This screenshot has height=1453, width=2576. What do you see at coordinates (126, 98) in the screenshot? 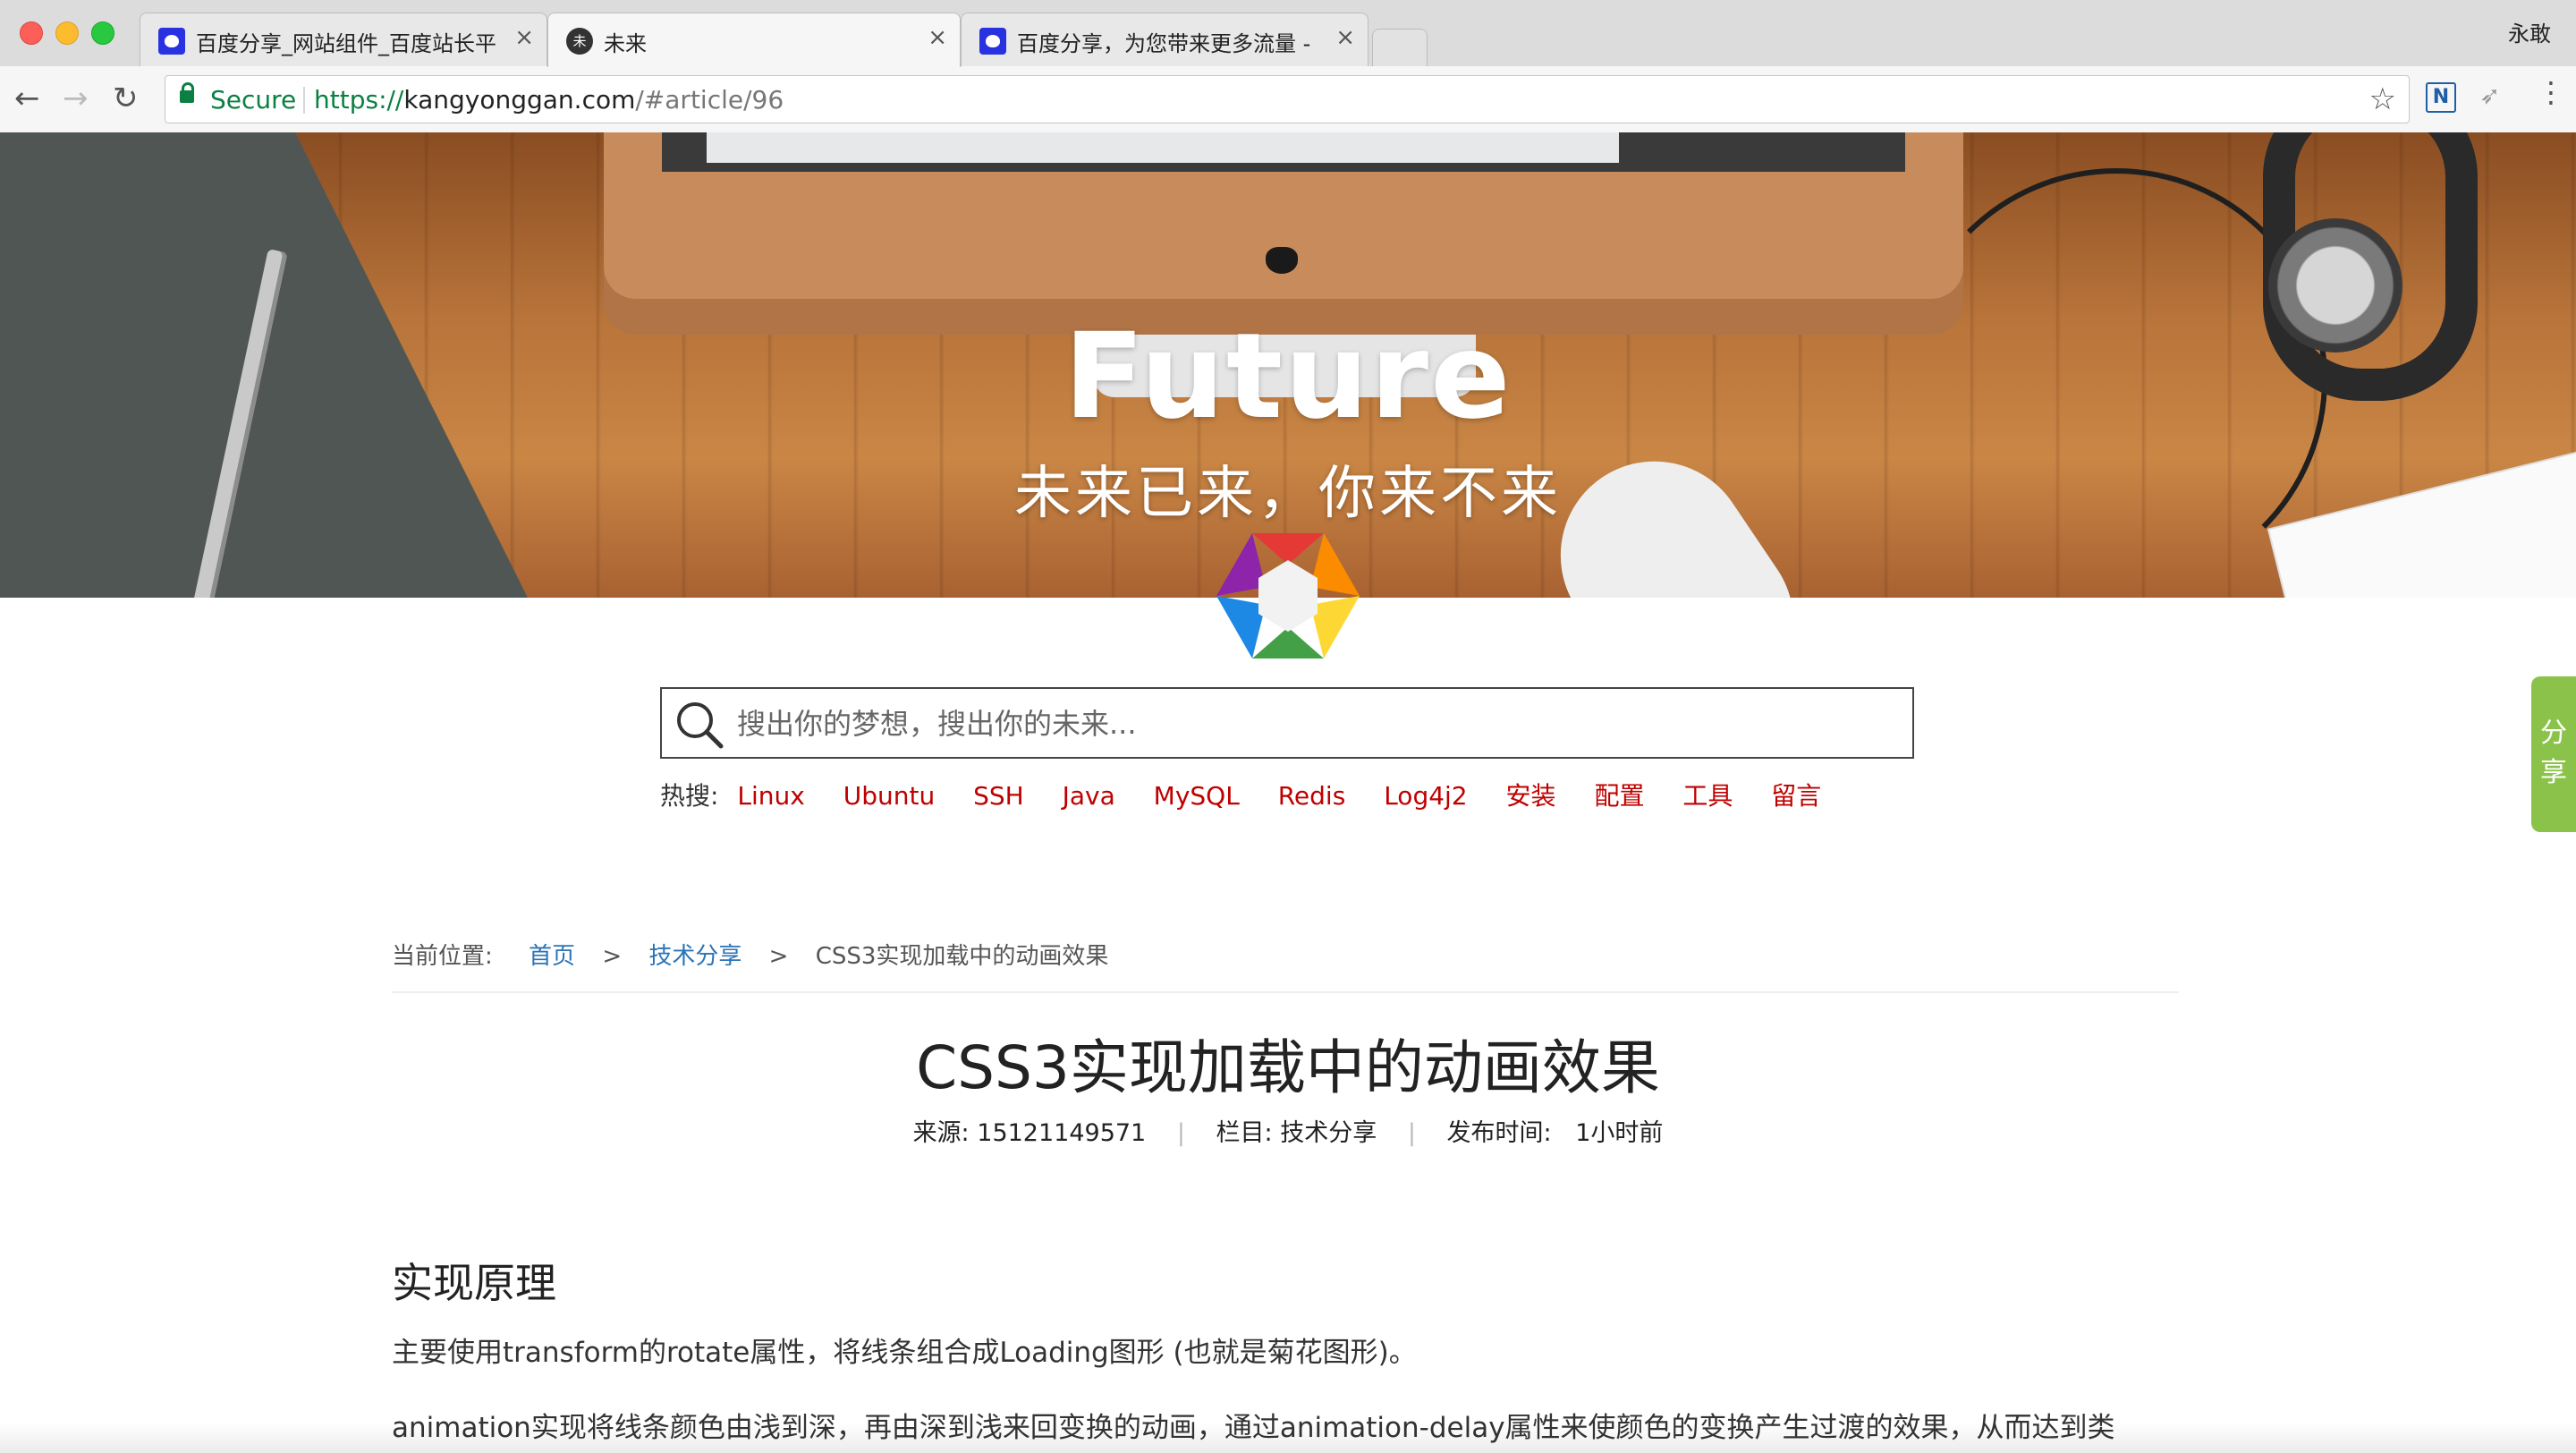
I see `reload-icon: ↻` at bounding box center [126, 98].